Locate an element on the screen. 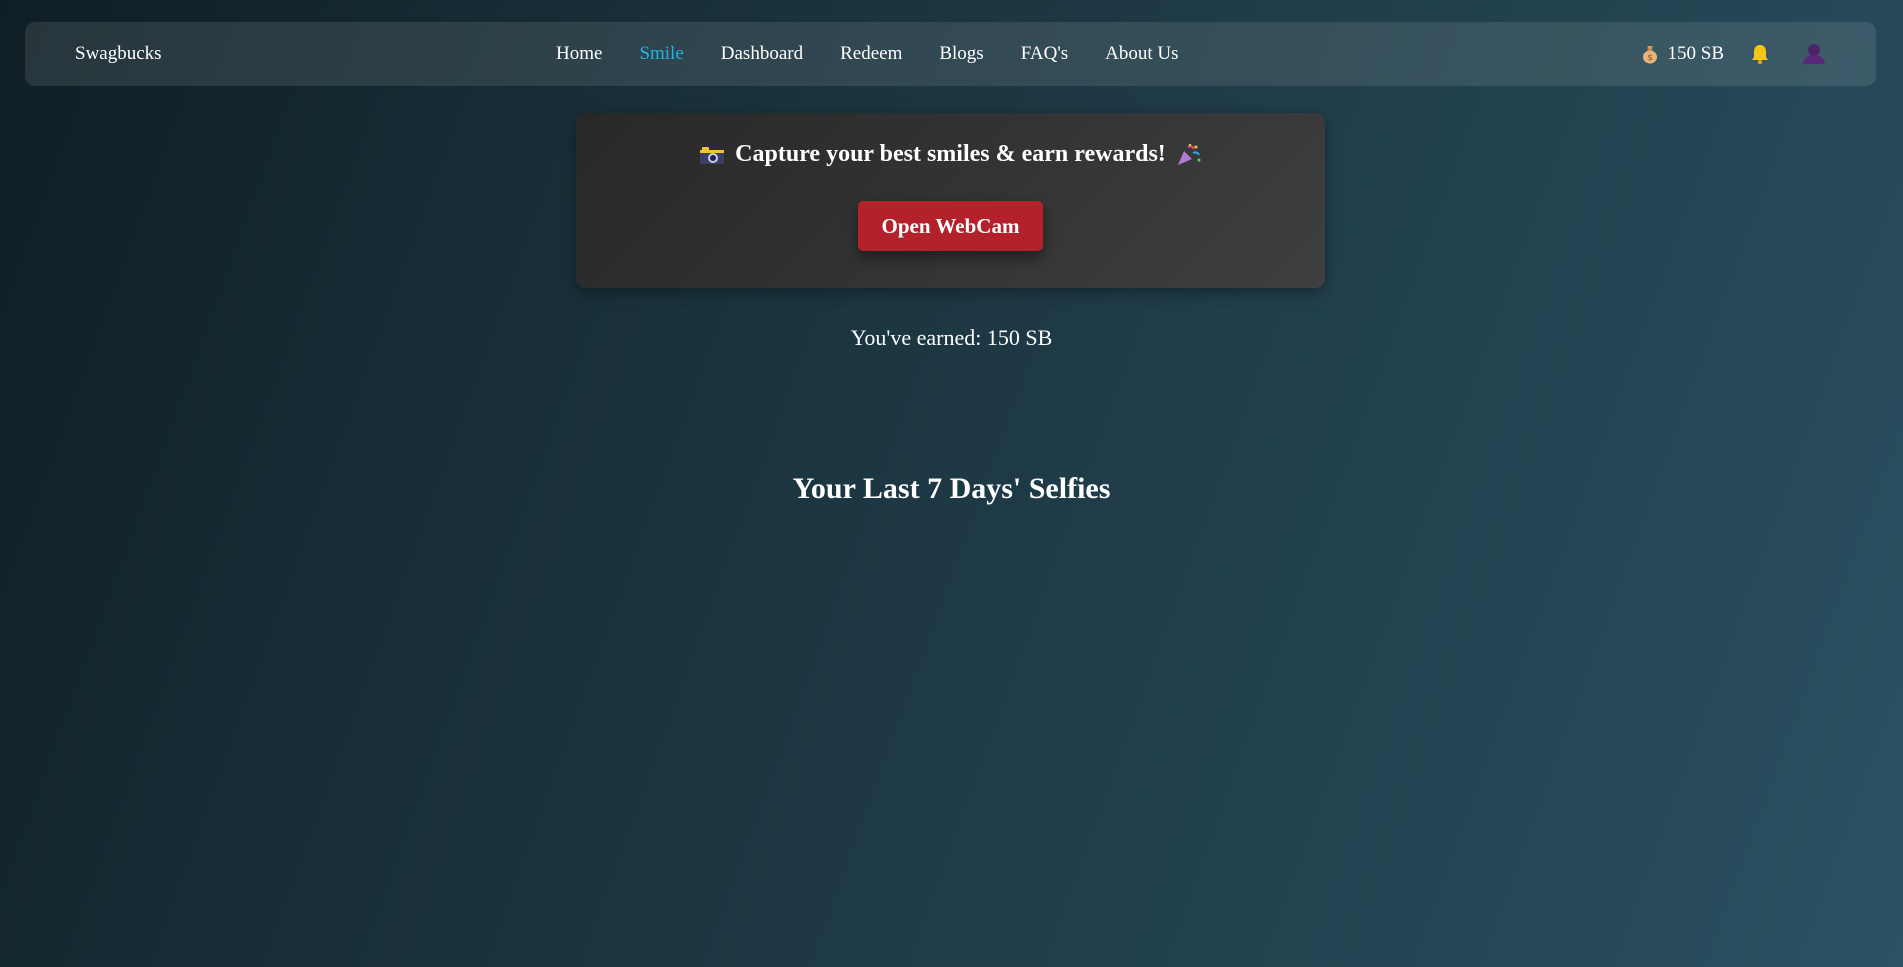  camera-icon is located at coordinates (712, 155).